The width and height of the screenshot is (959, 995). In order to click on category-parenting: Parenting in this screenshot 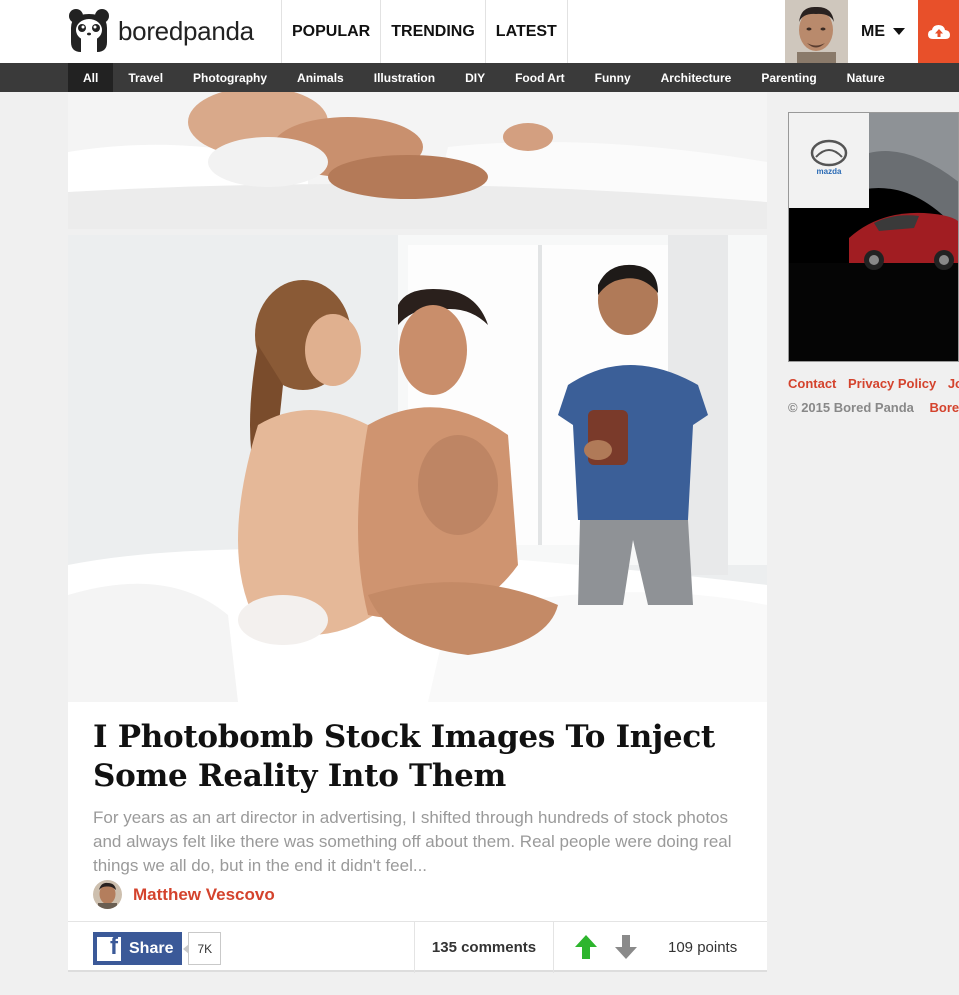, I will do `click(788, 77)`.